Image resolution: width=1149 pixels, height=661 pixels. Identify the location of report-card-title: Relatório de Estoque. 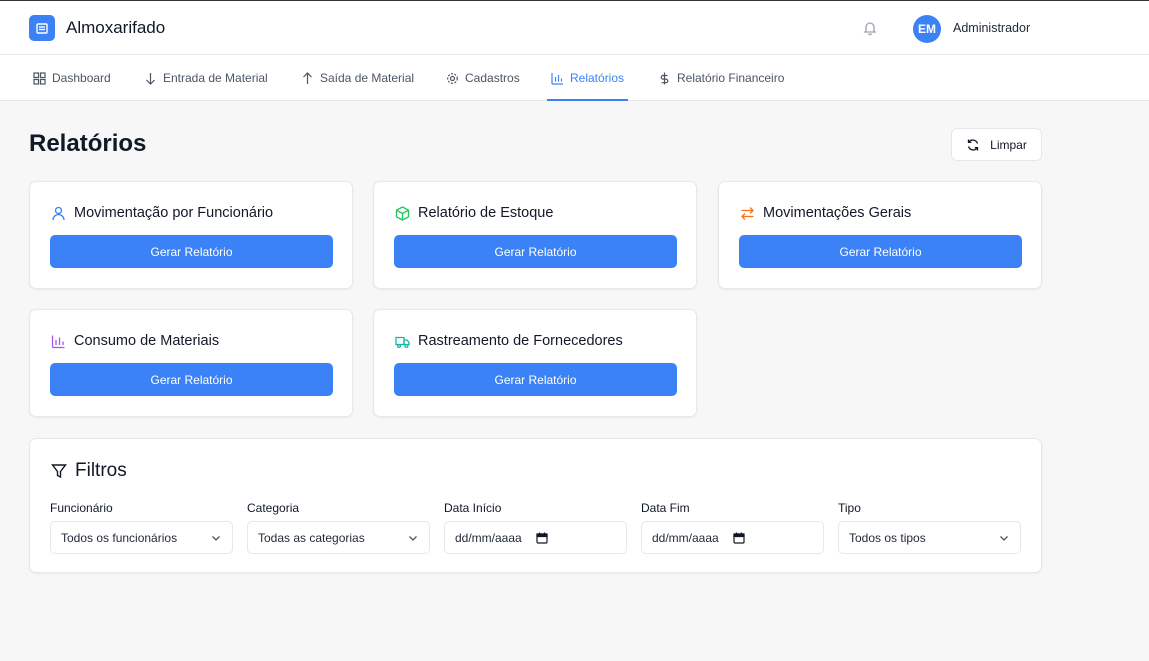
(486, 213).